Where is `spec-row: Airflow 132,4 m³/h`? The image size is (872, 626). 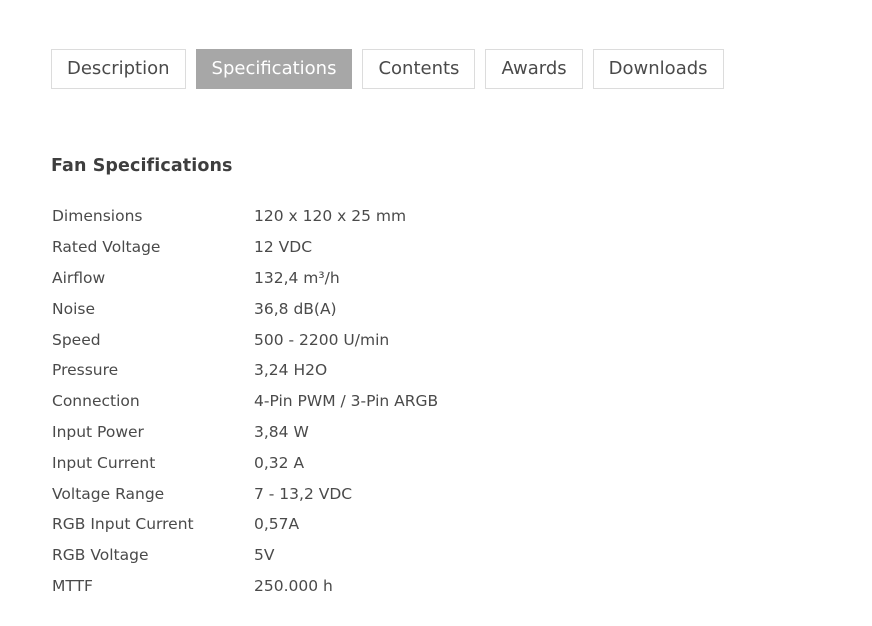 spec-row: Airflow 132,4 m³/h is located at coordinates (245, 278).